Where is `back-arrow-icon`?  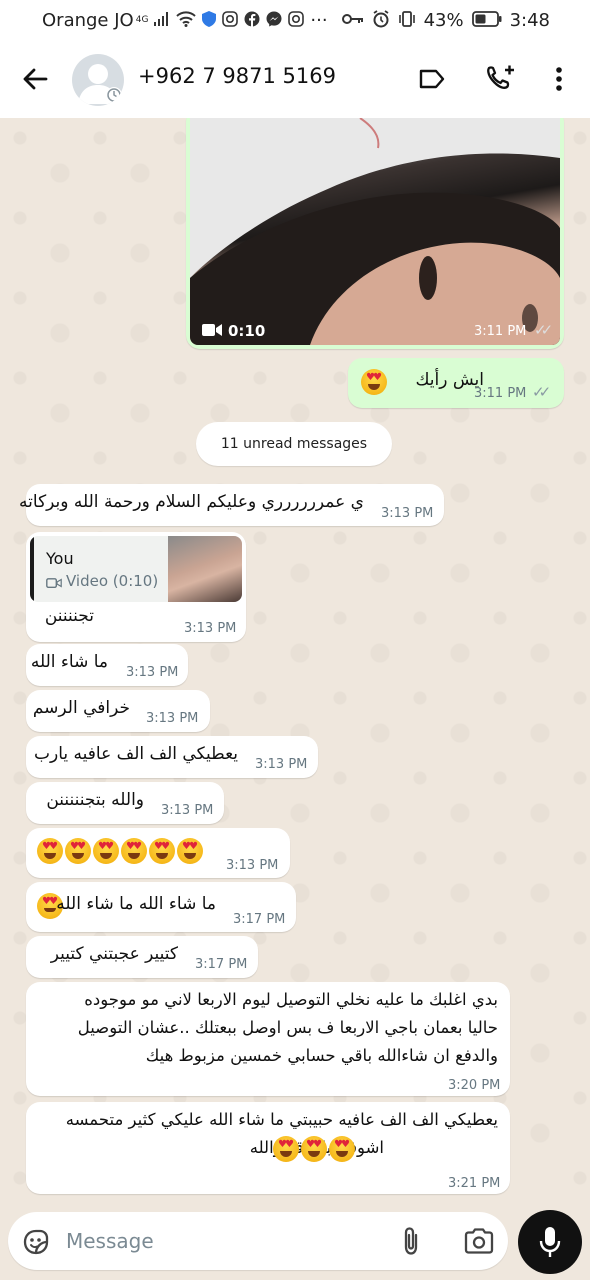 back-arrow-icon is located at coordinates (35, 79).